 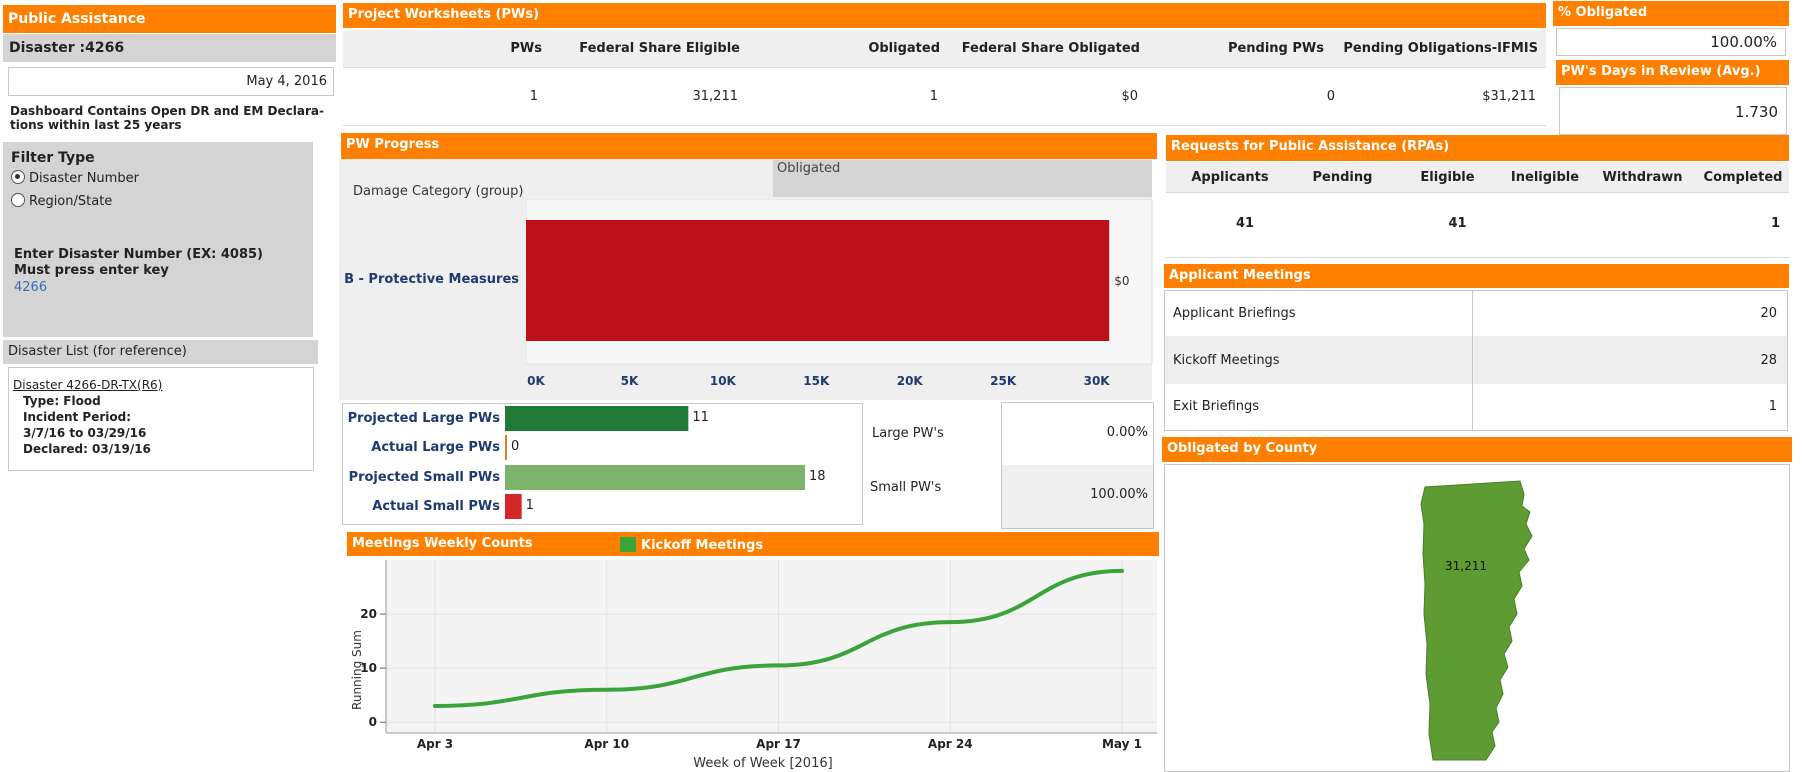 I want to click on rpa-col-header: Withdrawn, so click(x=1642, y=177).